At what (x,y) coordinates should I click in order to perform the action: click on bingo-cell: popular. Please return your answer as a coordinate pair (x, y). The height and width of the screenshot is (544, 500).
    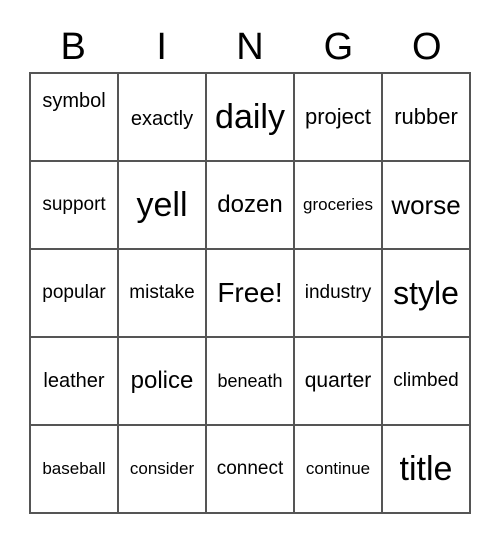
    Looking at the image, I should click on (74, 293).